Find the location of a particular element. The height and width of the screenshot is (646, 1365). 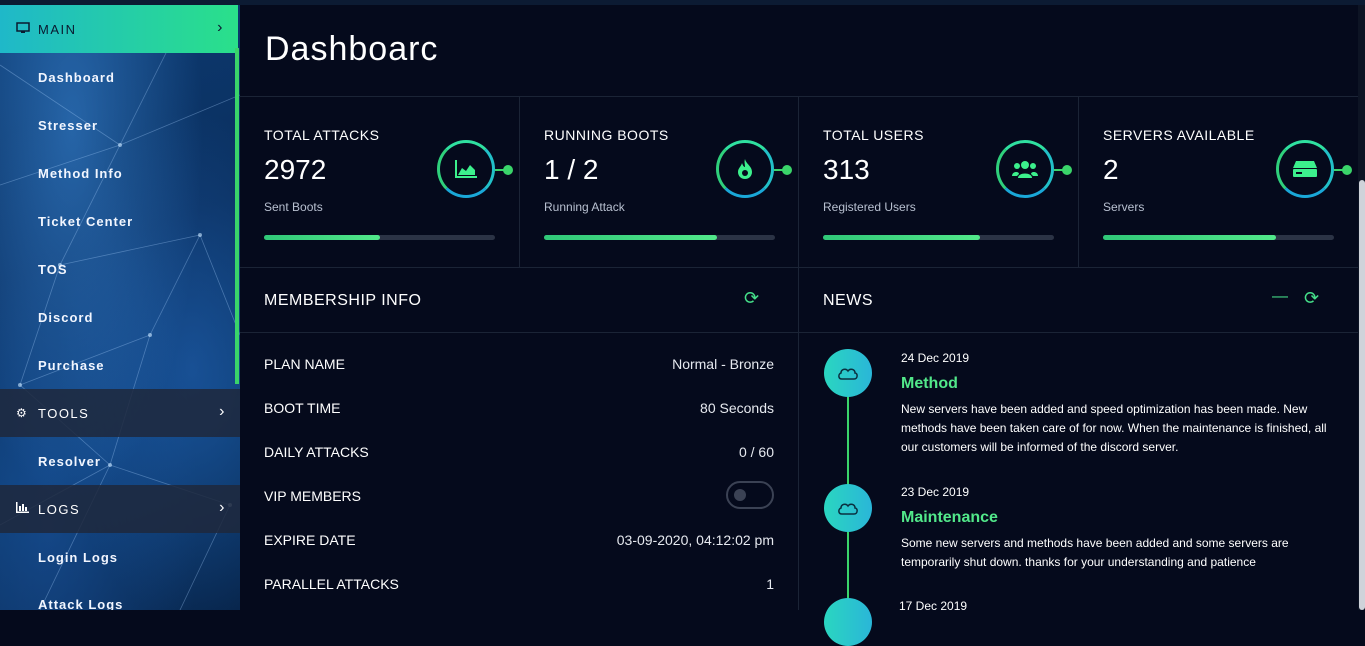

vip-members-toggle is located at coordinates (750, 495).